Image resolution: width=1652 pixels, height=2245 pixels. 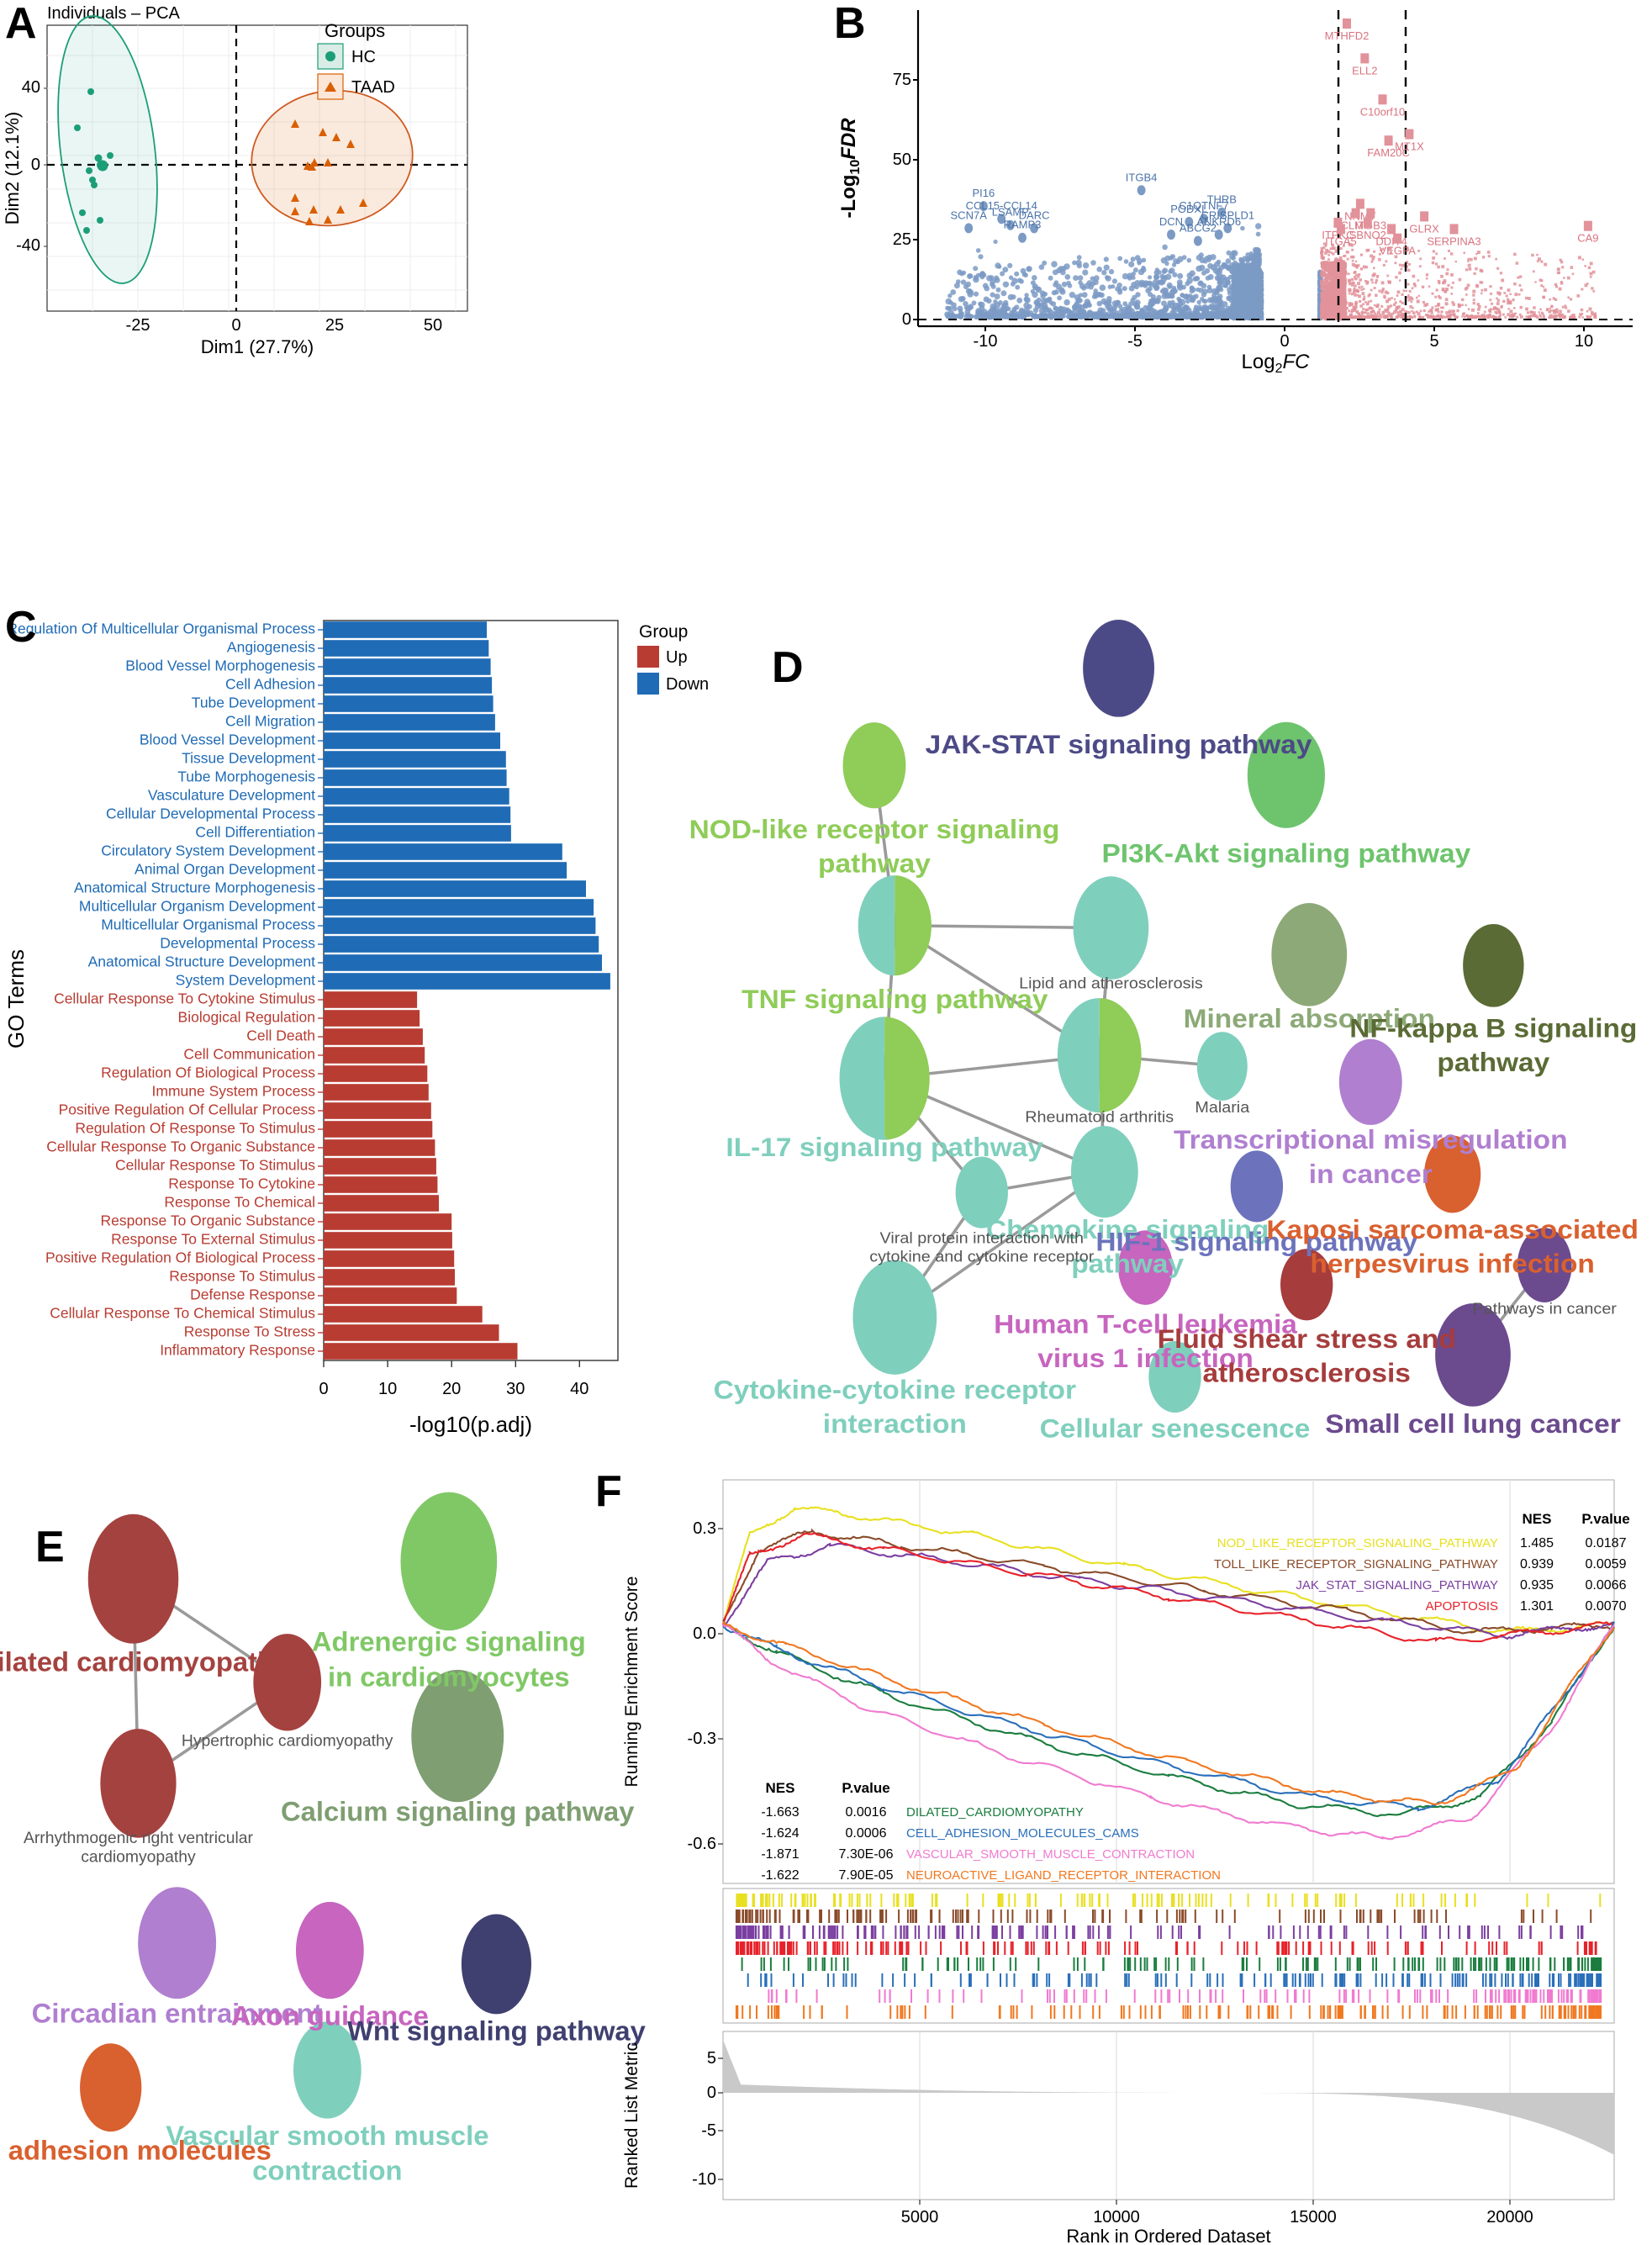 I want to click on volcano-xtick-1: -5, so click(x=1135, y=341).